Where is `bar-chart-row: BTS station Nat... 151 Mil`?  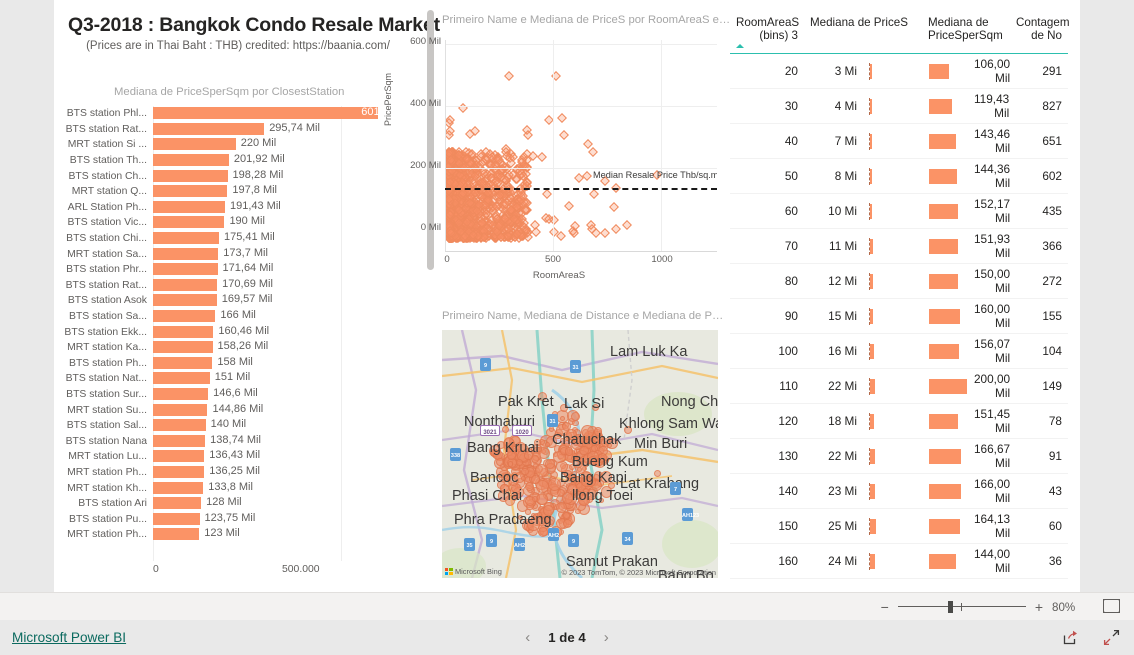
bar-chart-row: BTS station Nat... 151 Mil is located at coordinates (219, 379).